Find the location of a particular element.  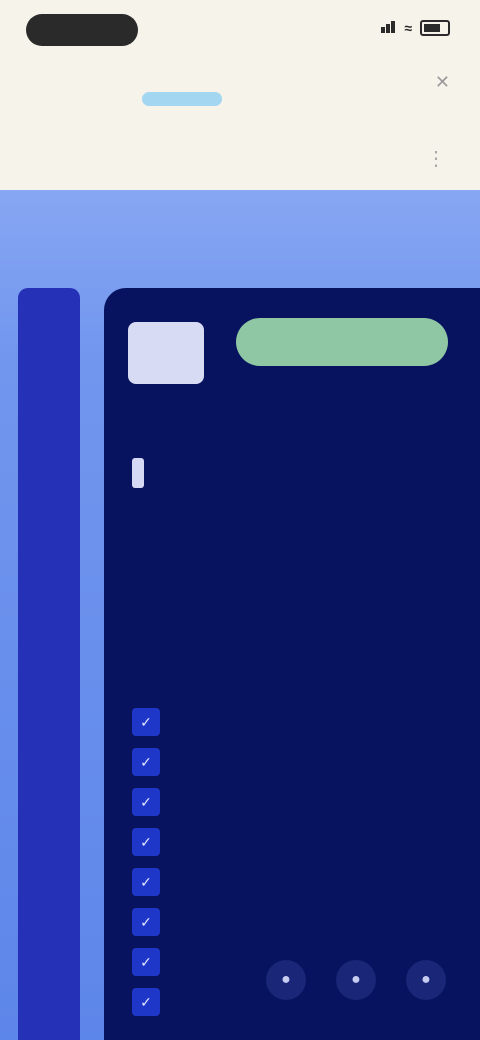

url-highlight is located at coordinates (182, 99).